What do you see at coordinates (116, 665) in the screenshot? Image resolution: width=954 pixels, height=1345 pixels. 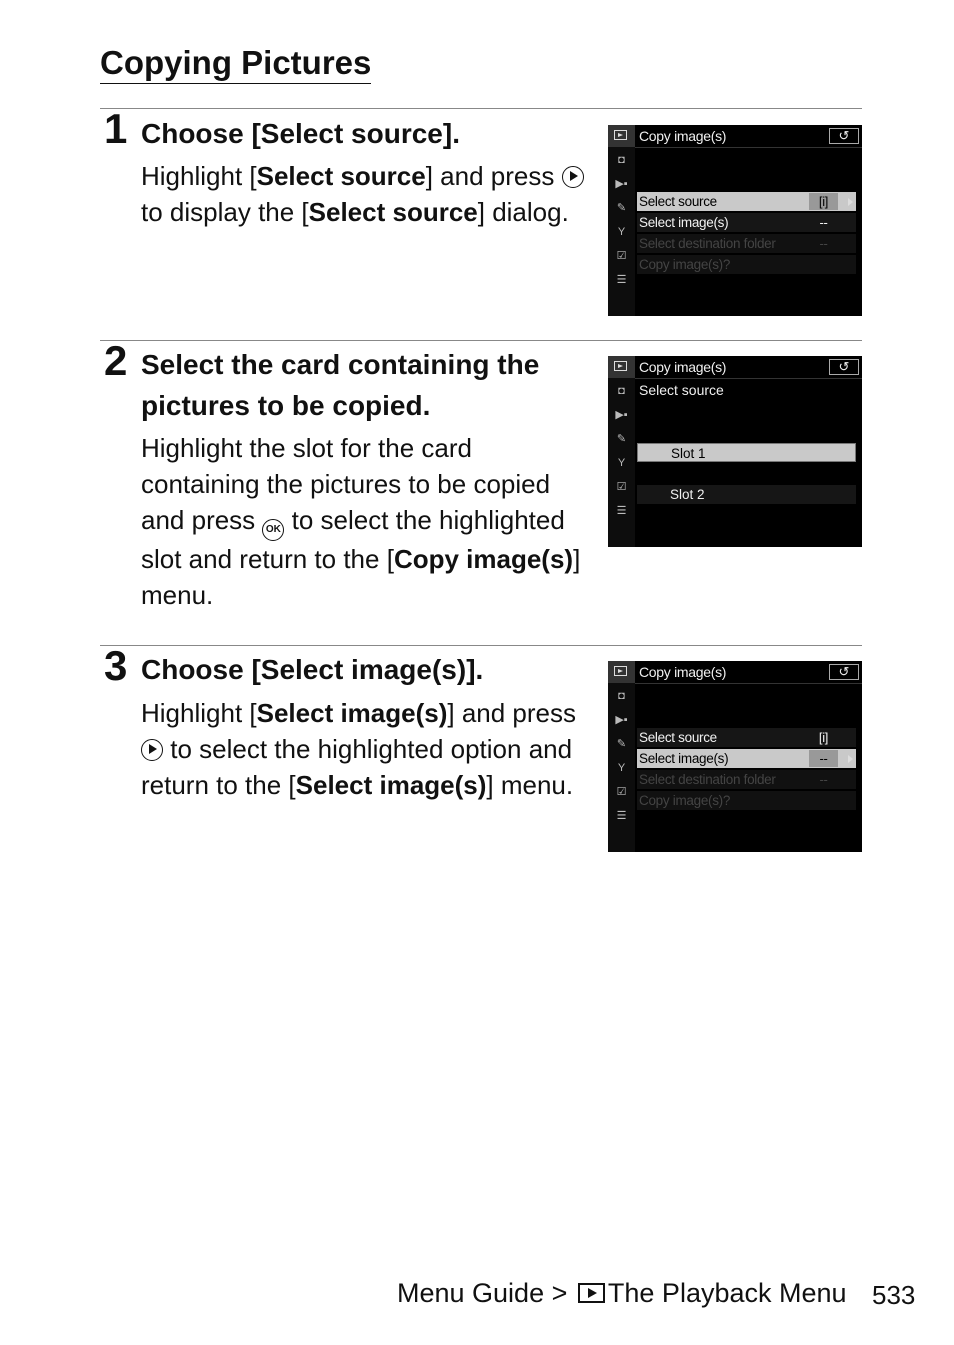 I see `step-number: 3` at bounding box center [116, 665].